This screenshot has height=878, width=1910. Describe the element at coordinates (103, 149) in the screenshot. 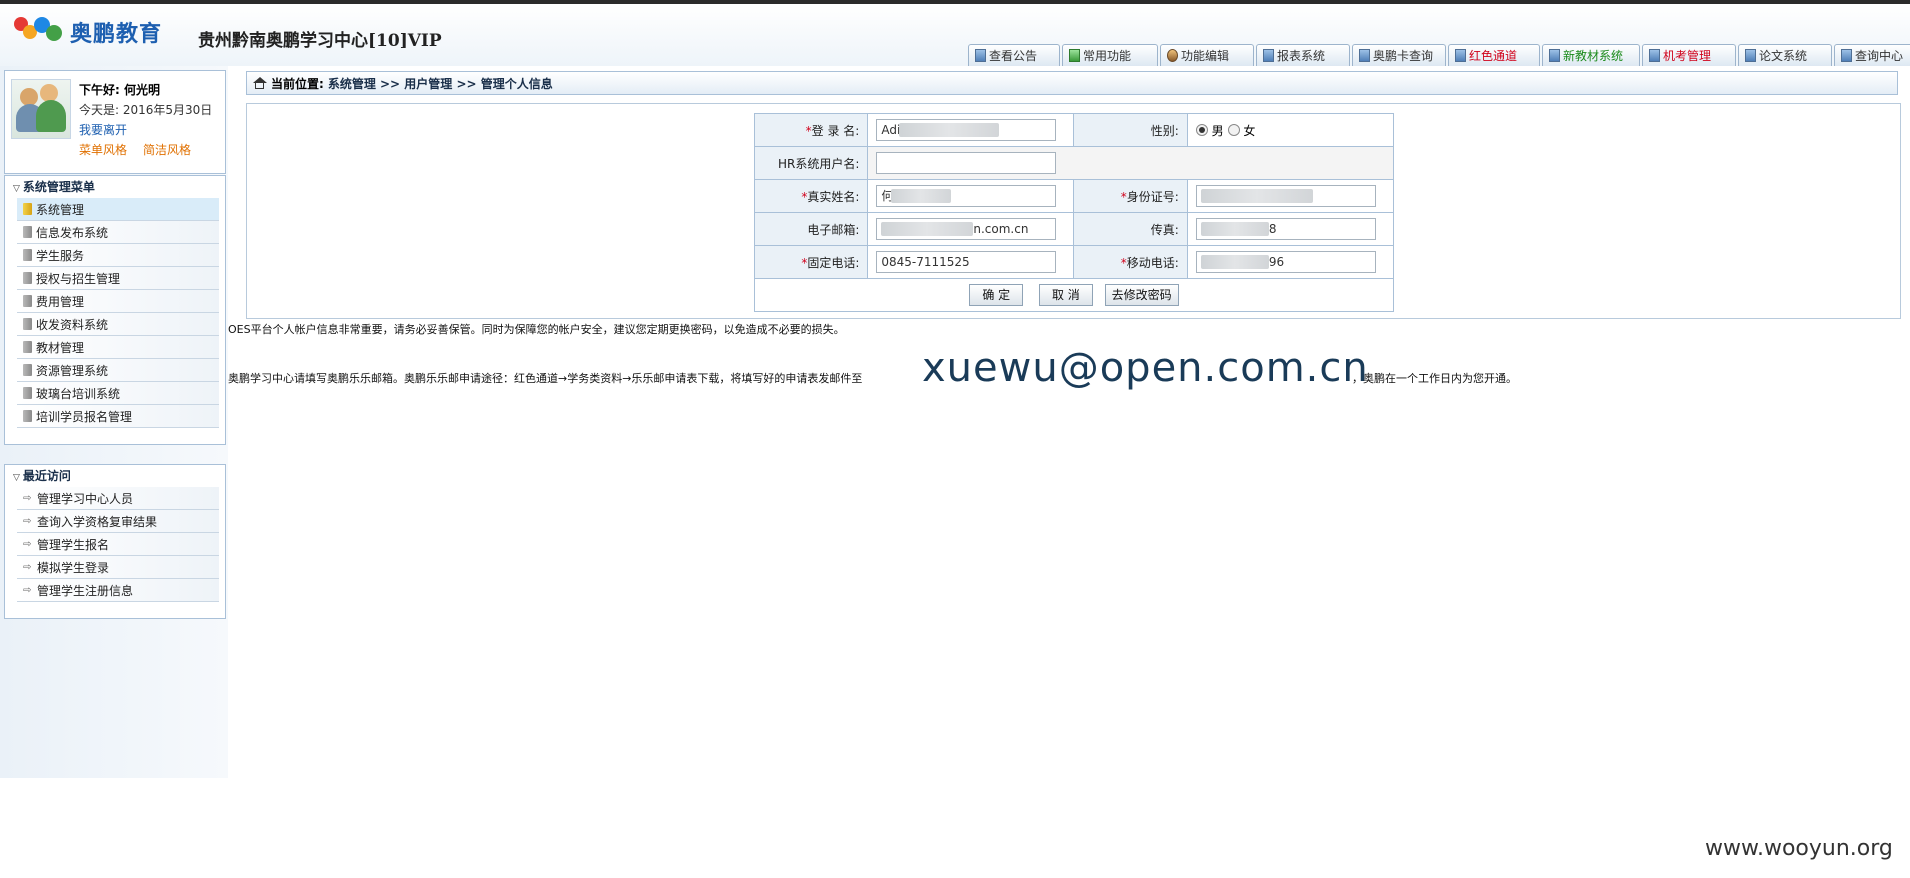

I see `menu-style-link: 菜单风格` at that location.